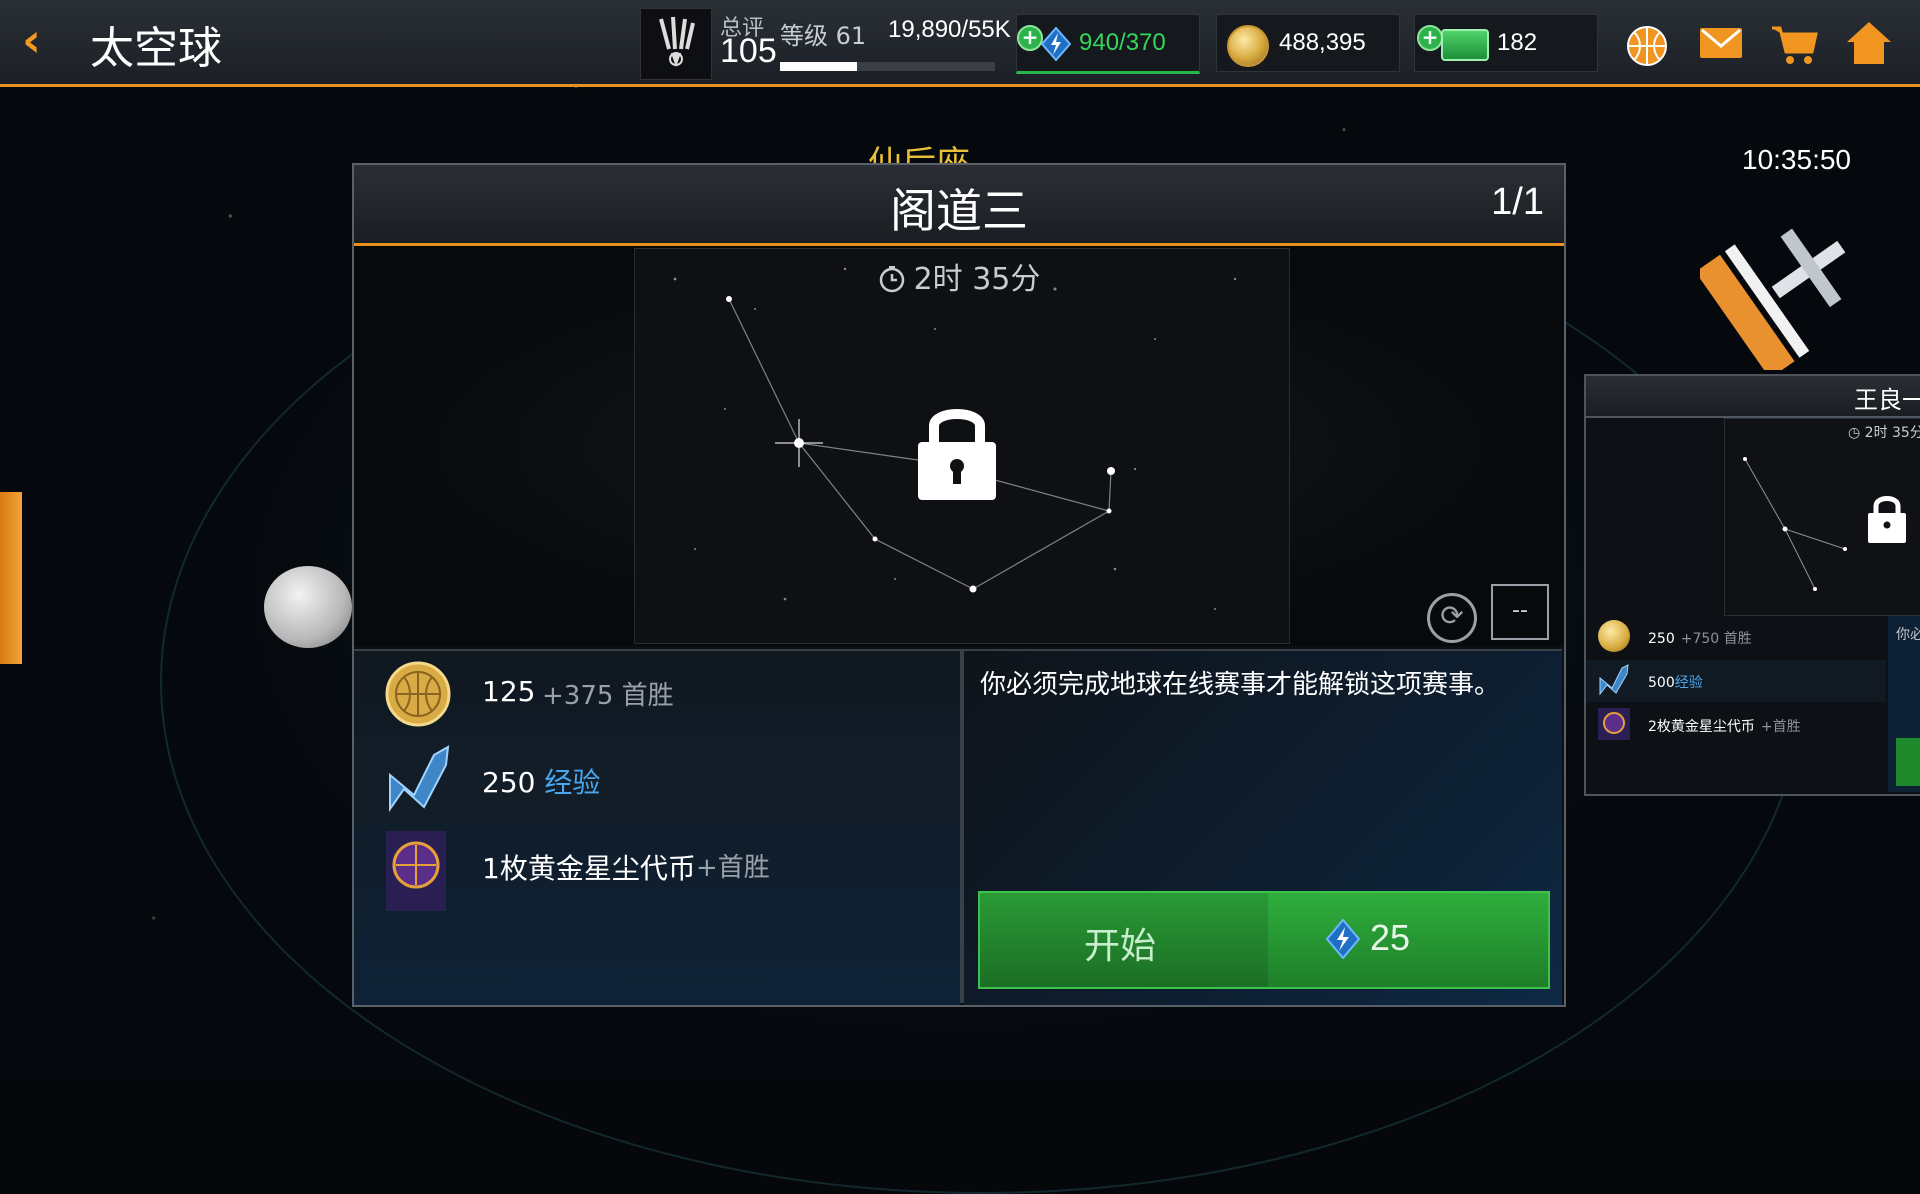  Describe the element at coordinates (1465, 45) in the screenshot. I see `nba-cash-icon` at that location.